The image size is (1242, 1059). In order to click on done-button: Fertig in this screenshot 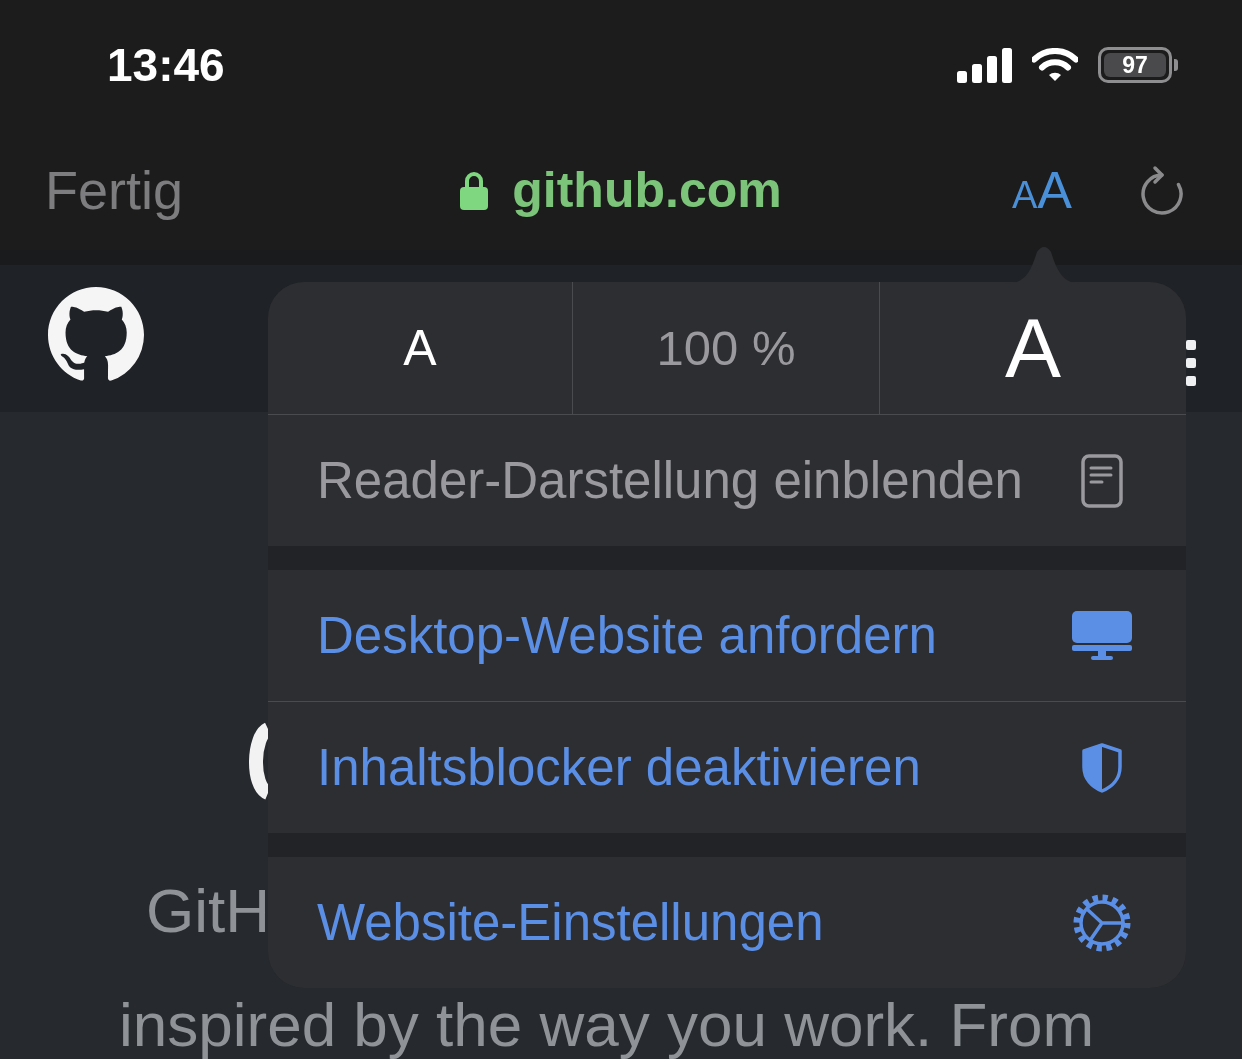, I will do `click(114, 190)`.